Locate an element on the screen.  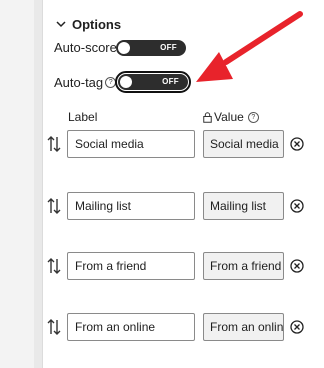
auto-tag-state: OFF is located at coordinates (170, 81).